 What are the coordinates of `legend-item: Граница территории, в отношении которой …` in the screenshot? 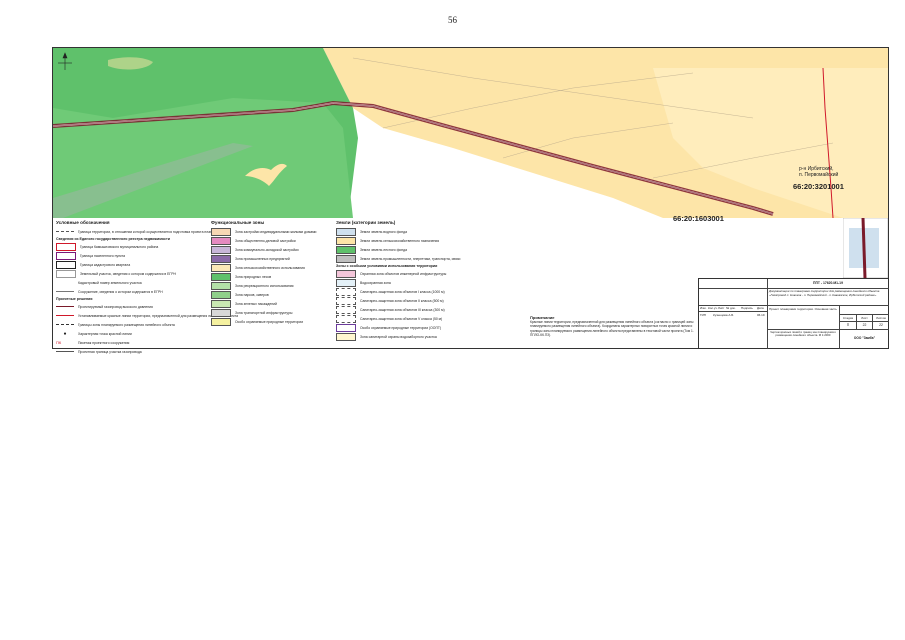 It's located at (139, 231).